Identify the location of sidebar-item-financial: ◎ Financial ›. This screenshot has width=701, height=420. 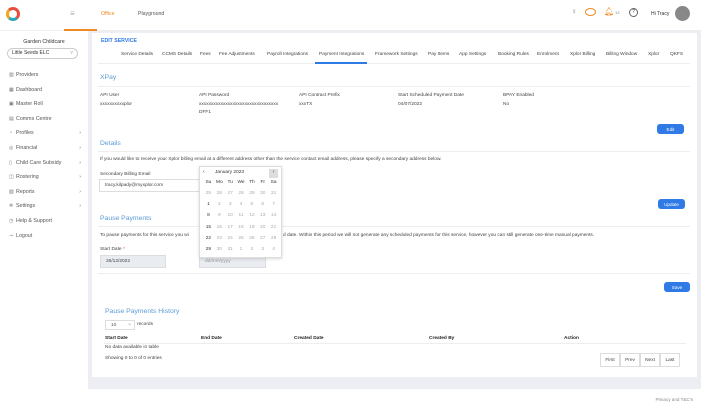
(45, 148).